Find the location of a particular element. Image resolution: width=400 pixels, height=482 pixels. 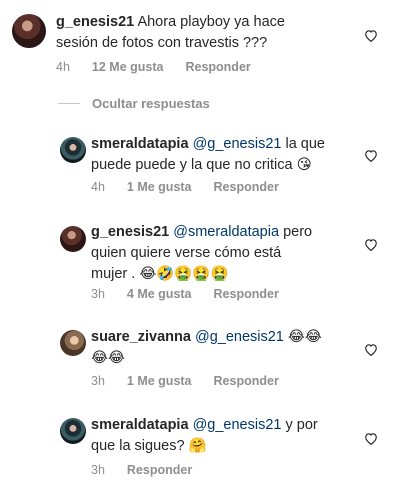

comment-body-line-1: 😂😂 is located at coordinates (304, 337).